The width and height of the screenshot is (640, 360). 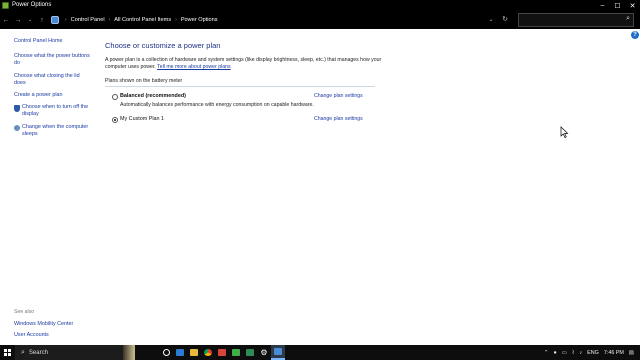 What do you see at coordinates (17, 127) in the screenshot?
I see `sleep-icon` at bounding box center [17, 127].